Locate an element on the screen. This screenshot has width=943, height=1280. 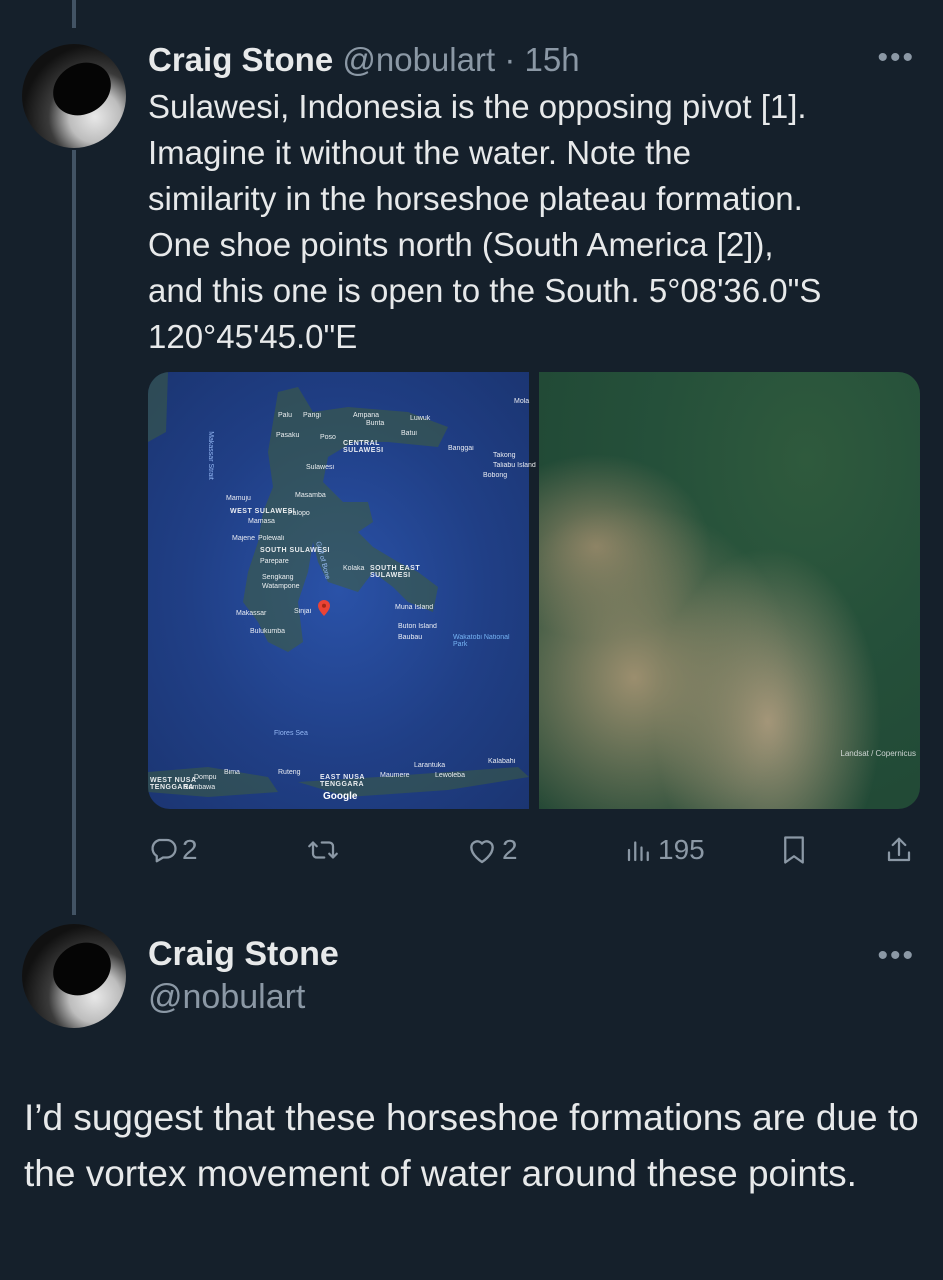
share-button is located at coordinates (899, 850).